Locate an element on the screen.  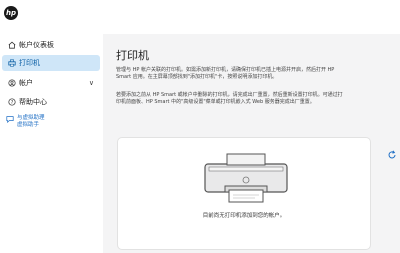
printer-icon is located at coordinates (11, 63).